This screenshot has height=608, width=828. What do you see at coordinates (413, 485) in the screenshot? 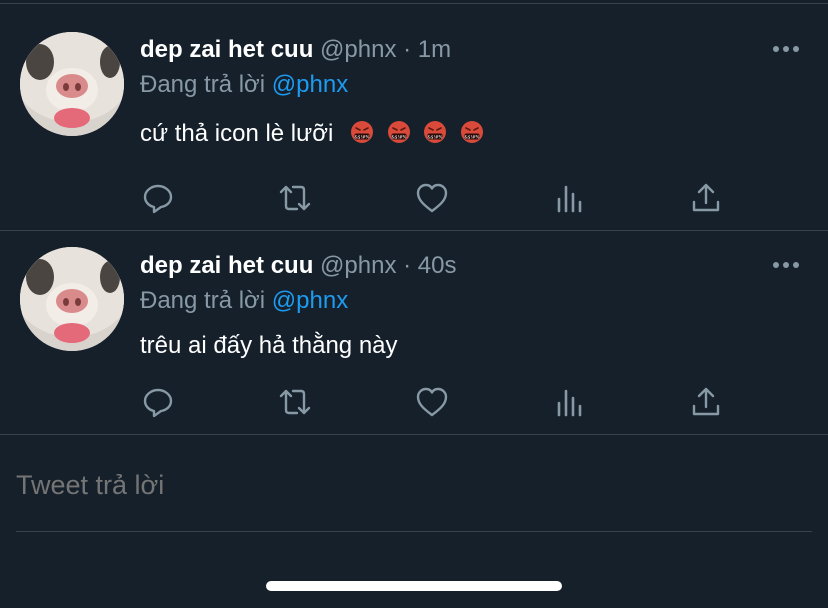
I see `reply-input` at bounding box center [413, 485].